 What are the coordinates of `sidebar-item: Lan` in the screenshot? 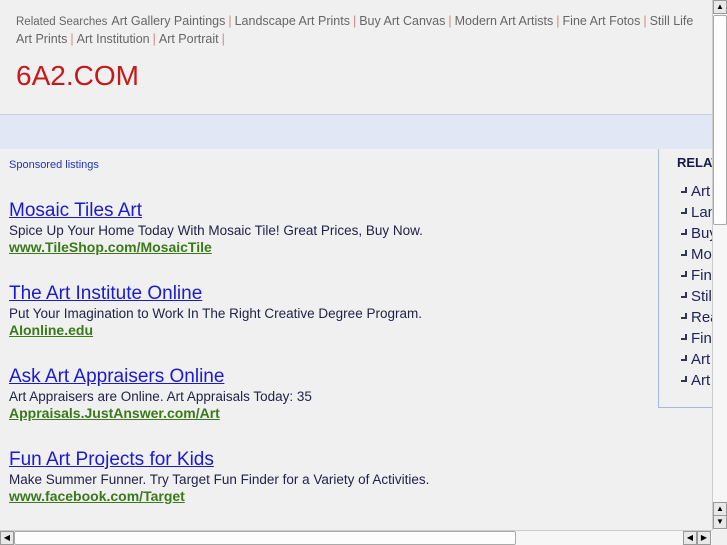 It's located at (685, 214).